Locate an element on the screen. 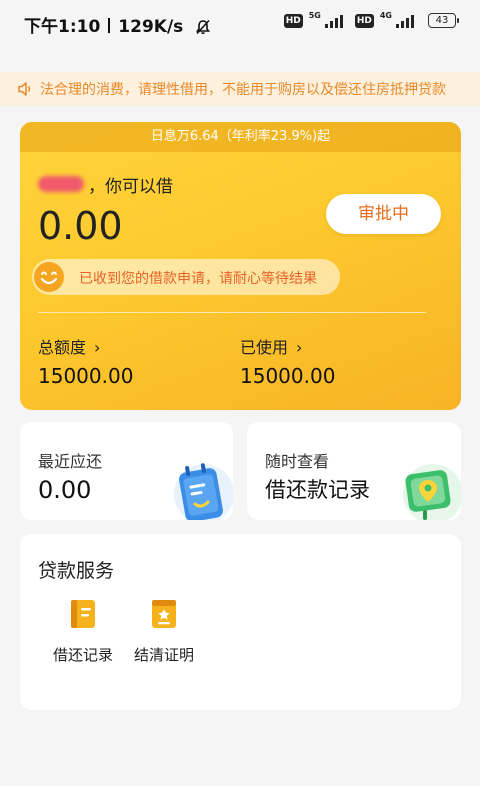  interest-rate-text: 日息万6.64（年利率23.9%)起 is located at coordinates (240, 137).